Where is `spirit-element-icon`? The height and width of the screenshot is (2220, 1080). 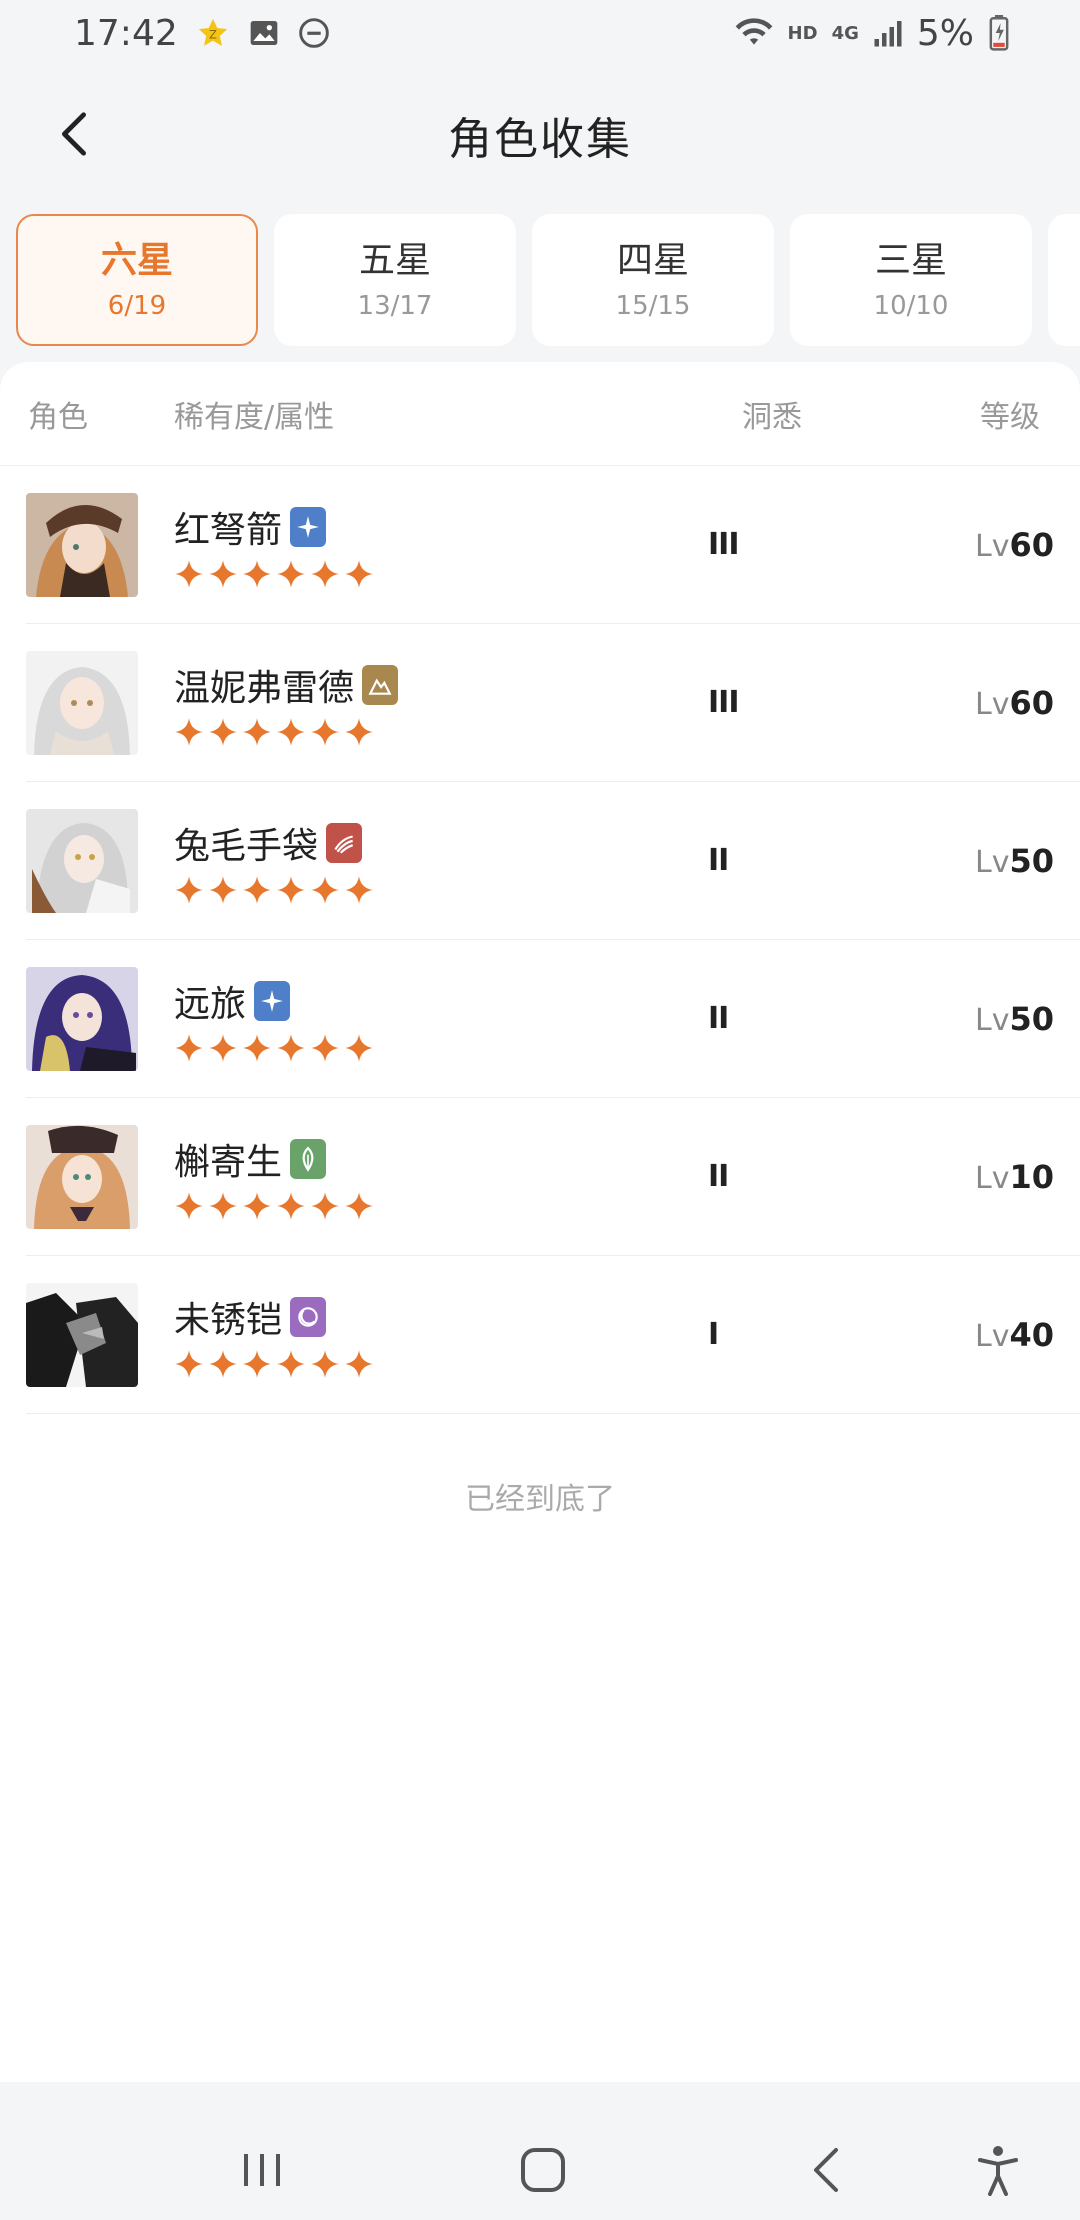 spirit-element-icon is located at coordinates (308, 1316).